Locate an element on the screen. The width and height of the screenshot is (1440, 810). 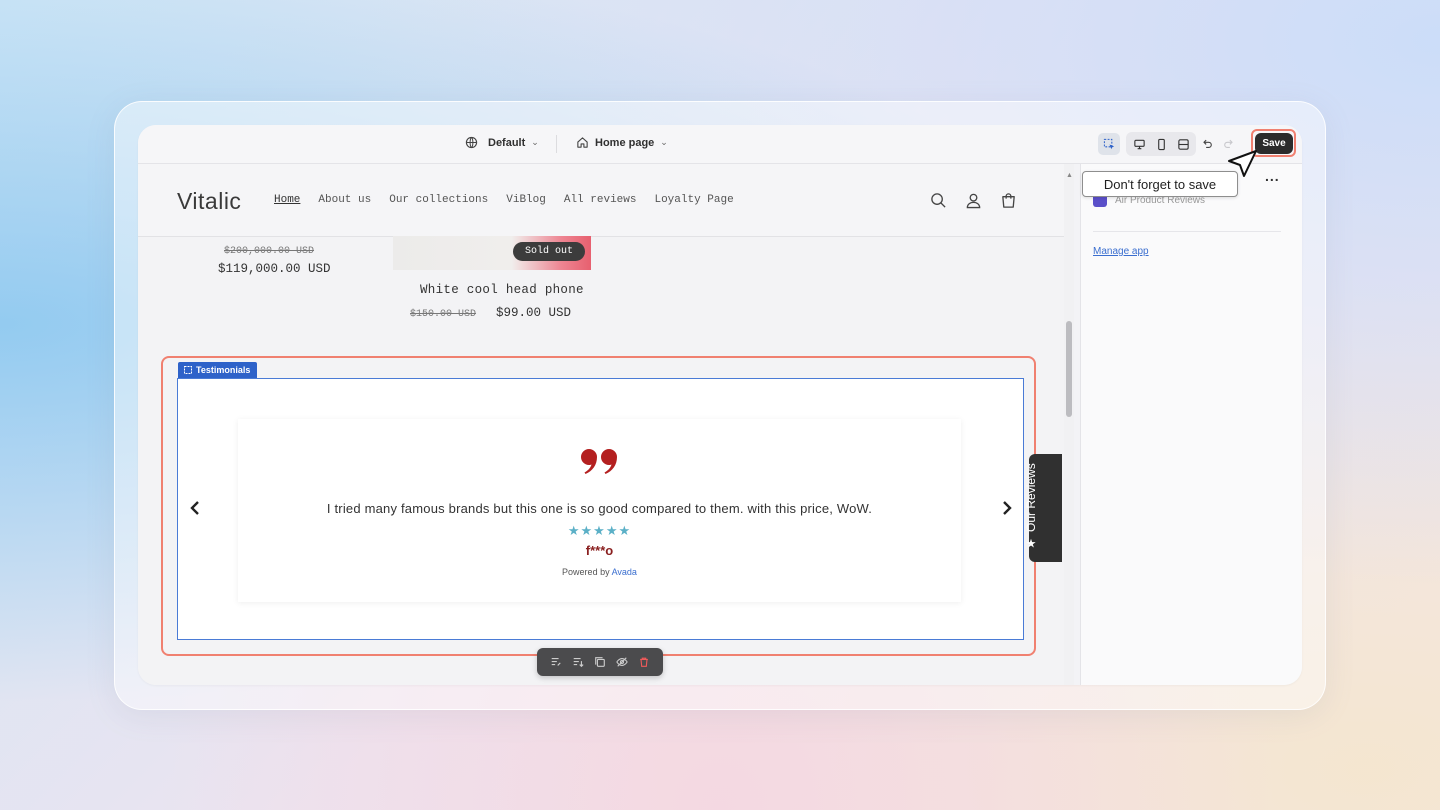
undo-icon is located at coordinates (1207, 143).